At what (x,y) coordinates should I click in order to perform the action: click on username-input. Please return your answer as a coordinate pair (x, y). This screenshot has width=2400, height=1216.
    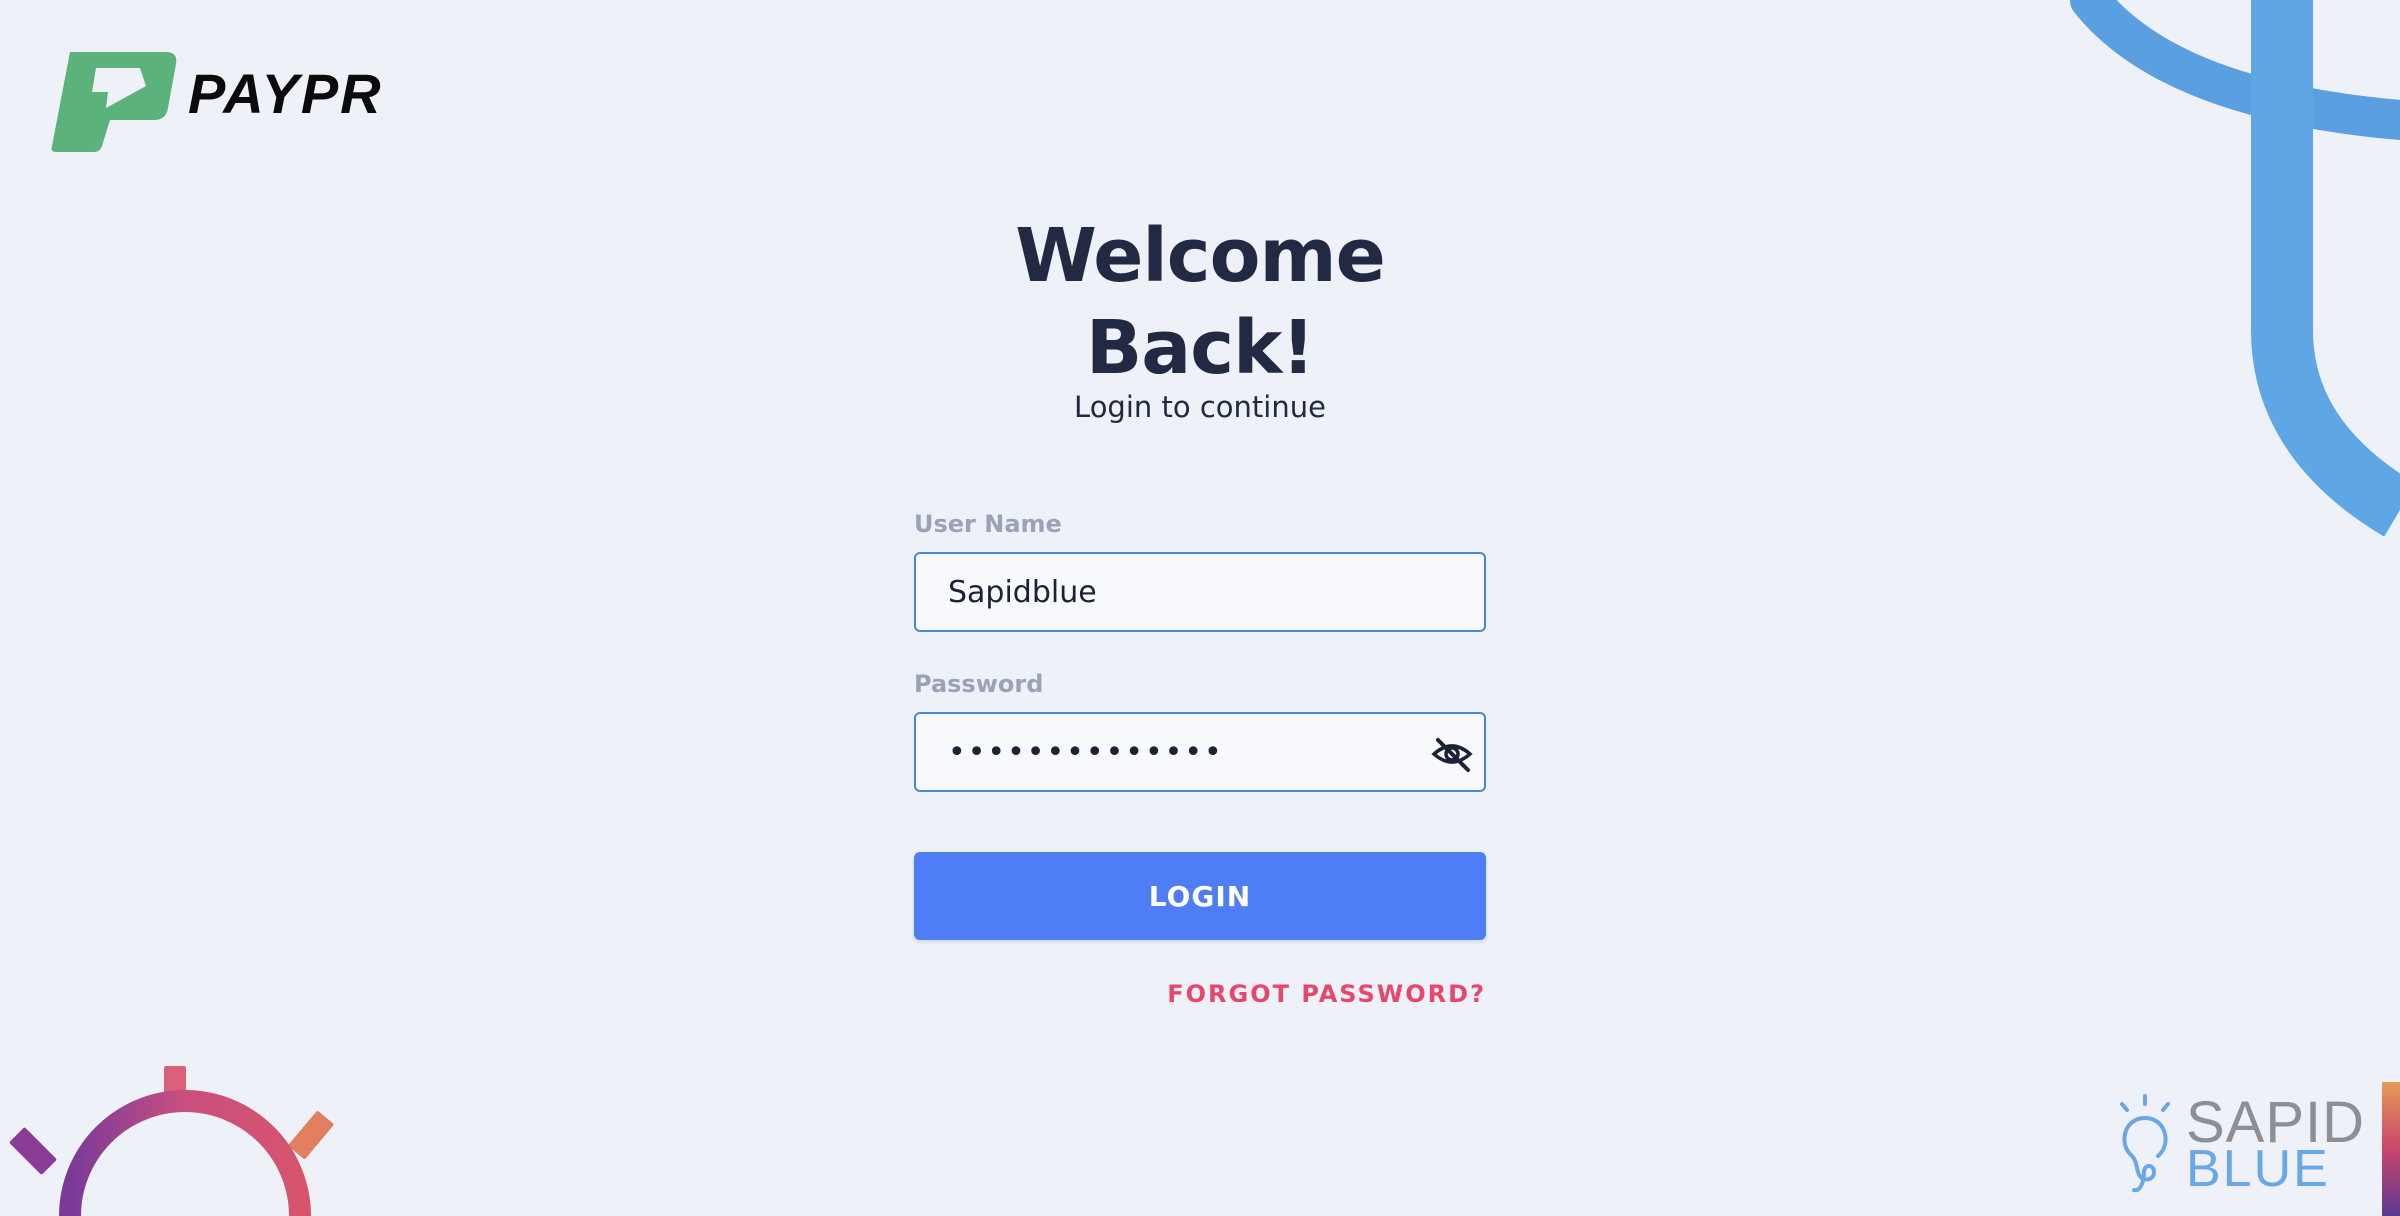
    Looking at the image, I should click on (1168, 592).